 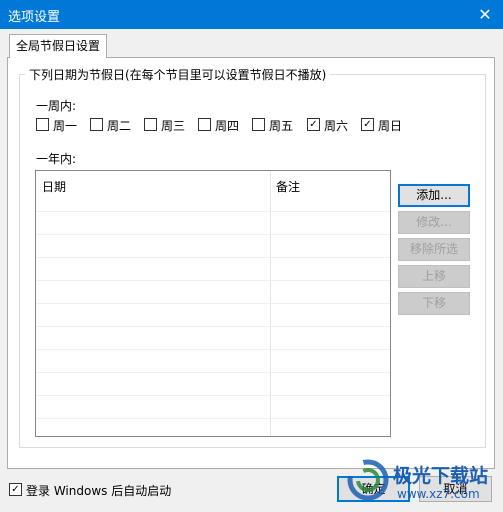 I want to click on weekday-sun-label: 周日, so click(x=390, y=126).